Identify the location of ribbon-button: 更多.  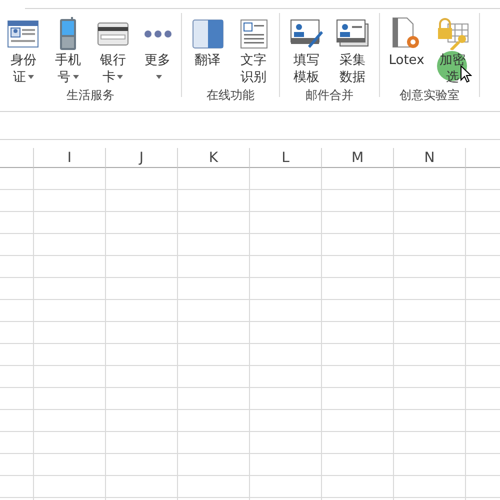
(157, 49).